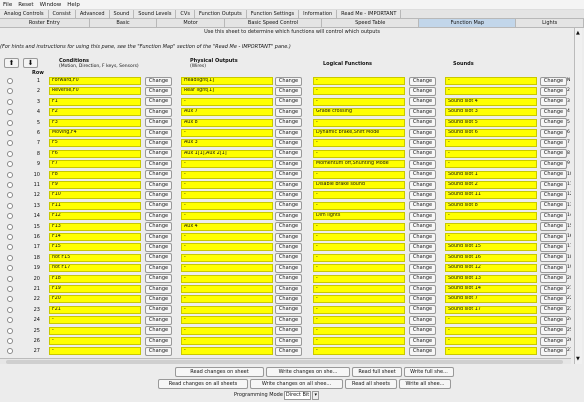  I want to click on read-changes-all-sheets-button: Read changes on all sheets, so click(203, 384).